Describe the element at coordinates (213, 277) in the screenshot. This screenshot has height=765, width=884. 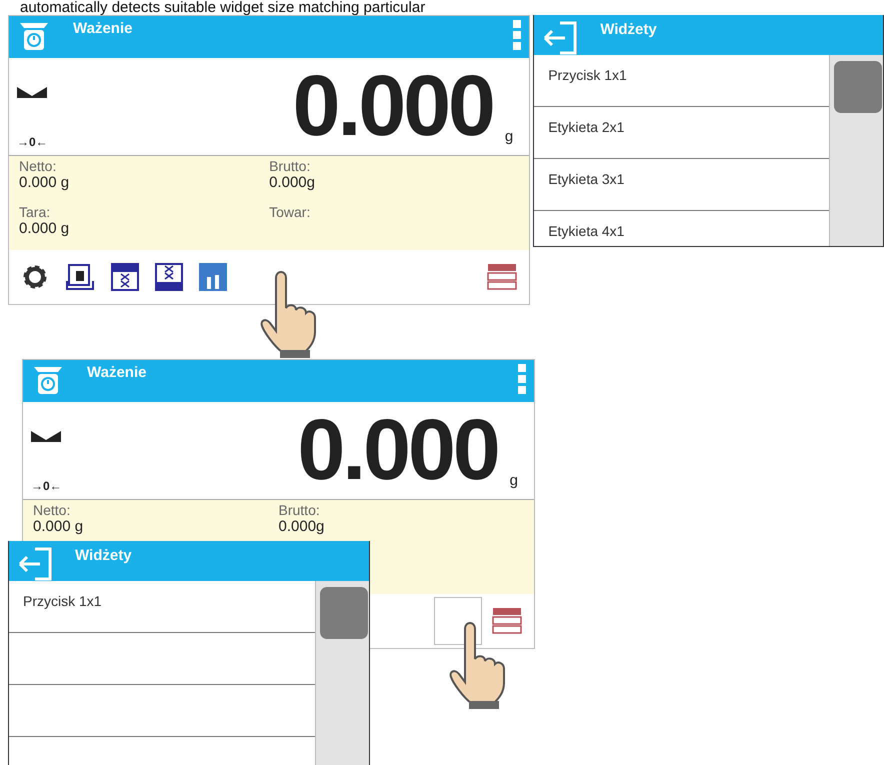
I see `bar-chart-icon` at that location.